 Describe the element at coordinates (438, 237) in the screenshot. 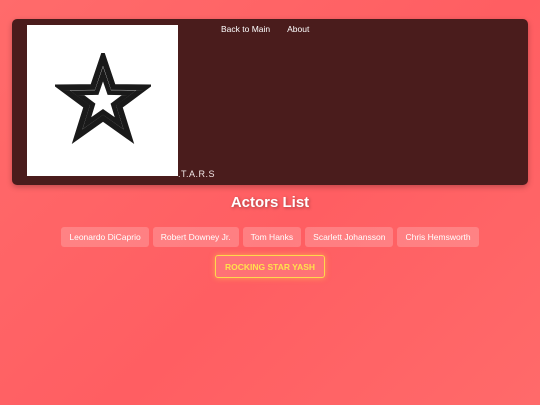

I see `actor-button-chris-hemsworth: Chris Hemsworth` at that location.